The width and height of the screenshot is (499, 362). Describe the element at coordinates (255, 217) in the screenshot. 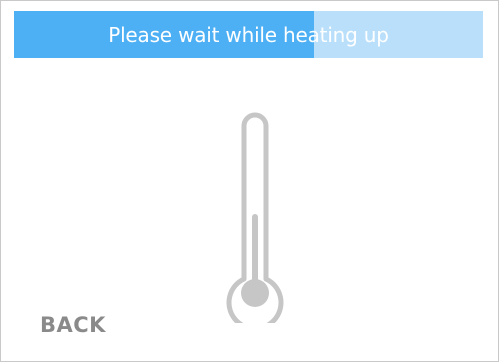

I see `thermometer-icon` at that location.